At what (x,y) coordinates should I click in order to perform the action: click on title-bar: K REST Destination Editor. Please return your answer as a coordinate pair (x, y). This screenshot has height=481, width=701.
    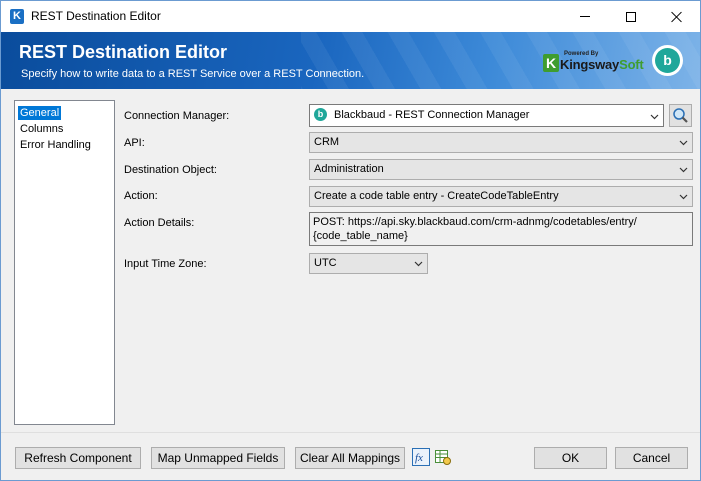
    Looking at the image, I should click on (350, 16).